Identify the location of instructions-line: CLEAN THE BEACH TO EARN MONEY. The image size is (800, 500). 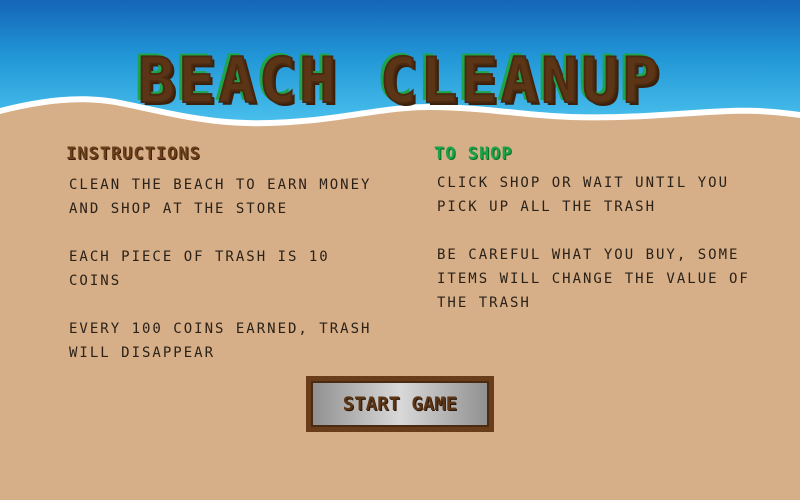
(220, 185).